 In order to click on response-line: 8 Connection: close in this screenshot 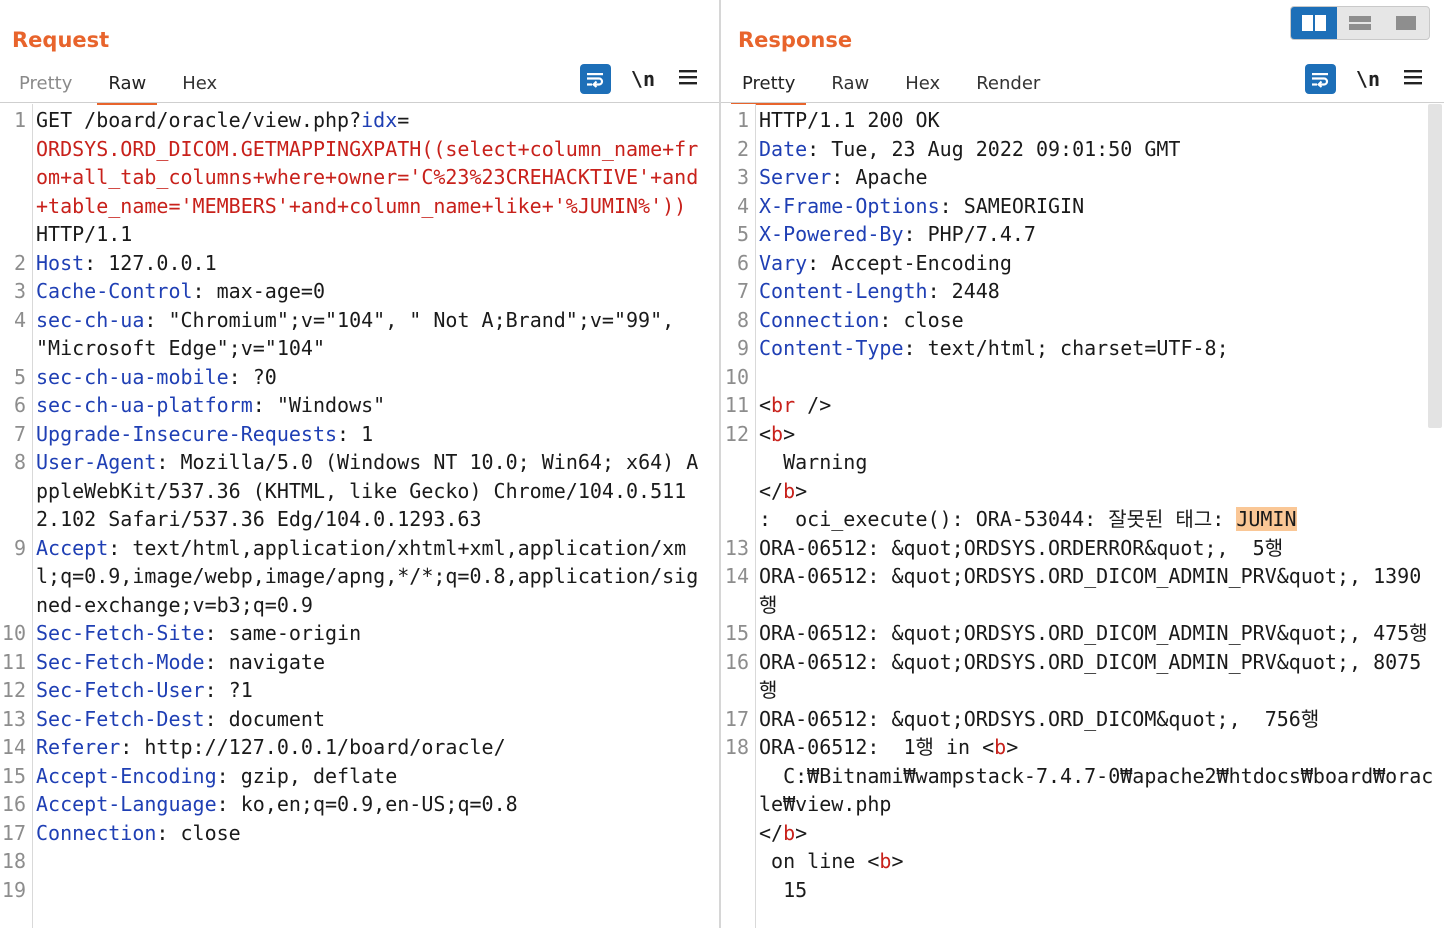, I will do `click(1082, 320)`.